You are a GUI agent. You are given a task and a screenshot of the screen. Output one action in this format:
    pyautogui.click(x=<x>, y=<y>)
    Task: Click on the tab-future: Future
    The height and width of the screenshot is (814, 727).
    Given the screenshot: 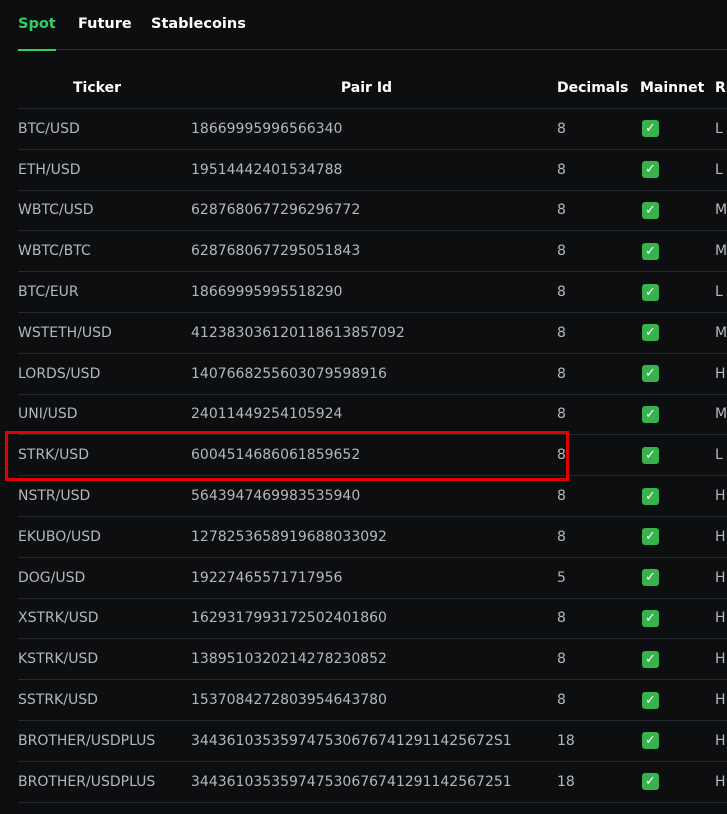 What is the action you would take?
    pyautogui.click(x=105, y=24)
    